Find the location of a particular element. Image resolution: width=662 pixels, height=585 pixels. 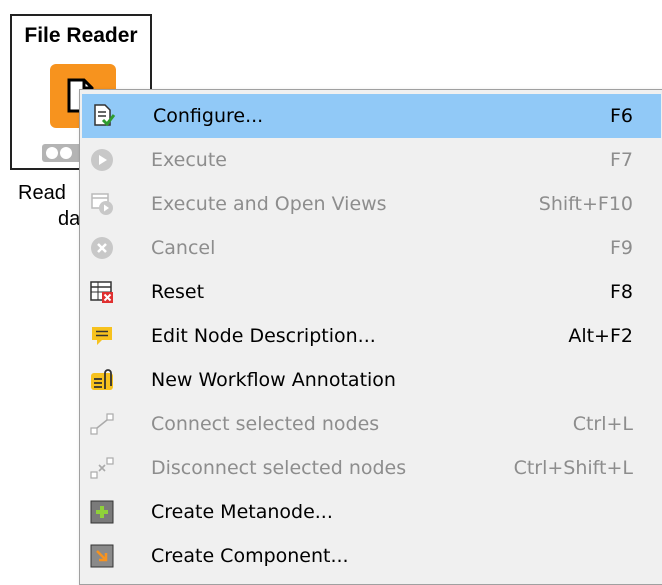

menu-item-edit-node-description: Edit Node Description... Alt+F2 is located at coordinates (371, 336).